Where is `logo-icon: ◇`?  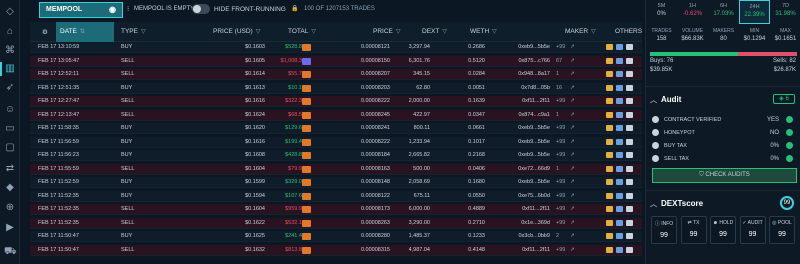
logo-icon: ◇ is located at coordinates (10, 12).